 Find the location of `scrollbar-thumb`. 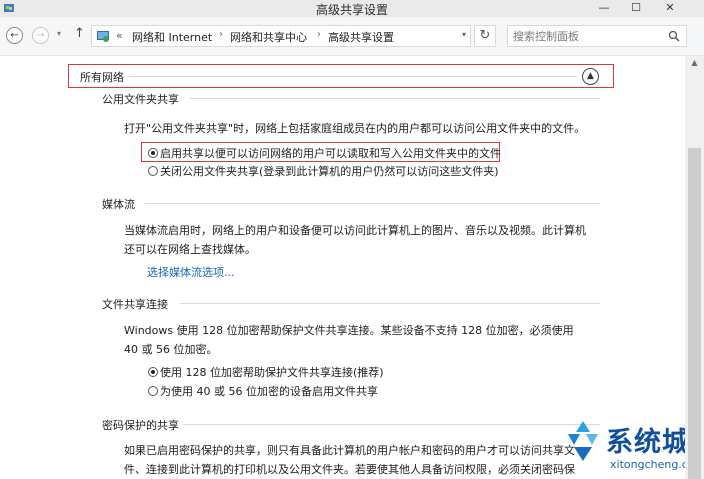

scrollbar-thumb is located at coordinates (694, 313).